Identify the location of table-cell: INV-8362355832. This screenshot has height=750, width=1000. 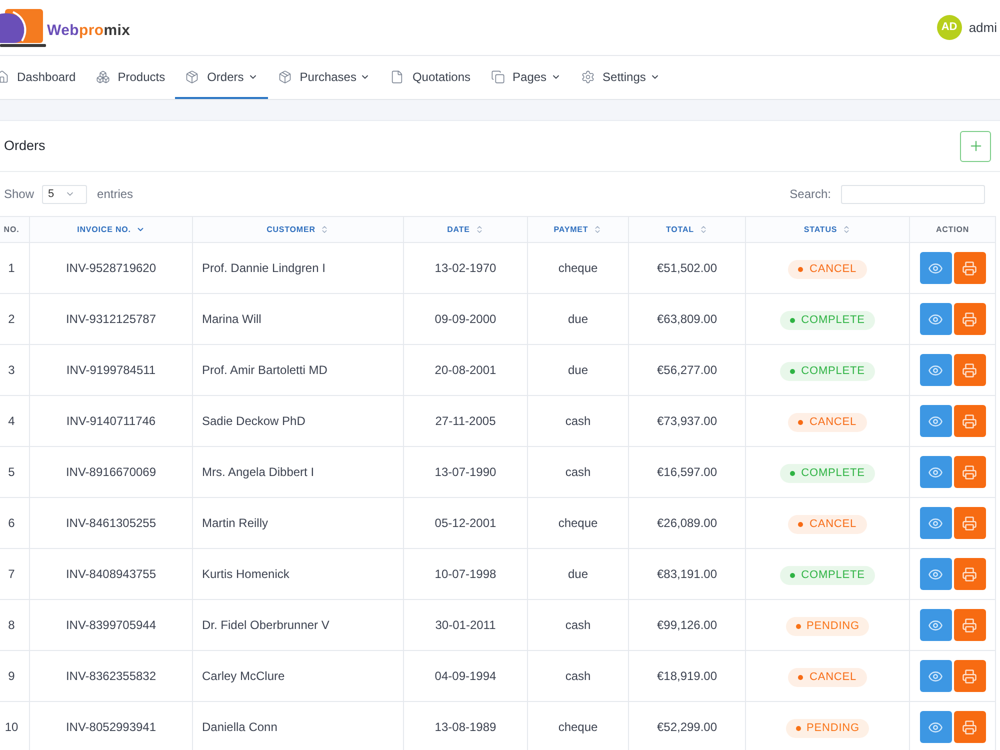
(111, 676).